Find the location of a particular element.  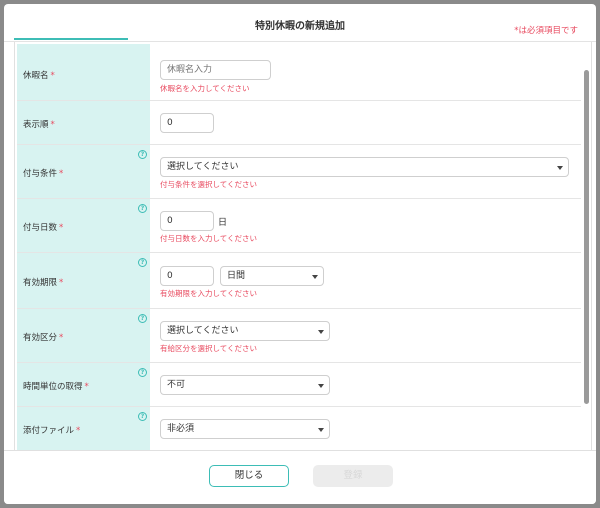

field-label: 付与条件 * is located at coordinates (43, 173).